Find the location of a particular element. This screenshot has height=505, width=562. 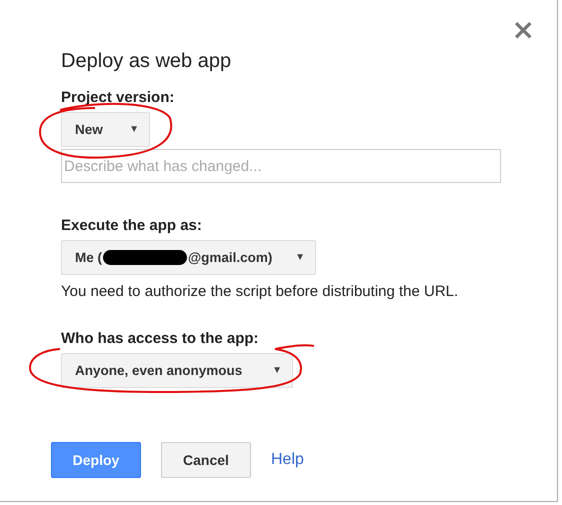

close-button: × is located at coordinates (523, 30).